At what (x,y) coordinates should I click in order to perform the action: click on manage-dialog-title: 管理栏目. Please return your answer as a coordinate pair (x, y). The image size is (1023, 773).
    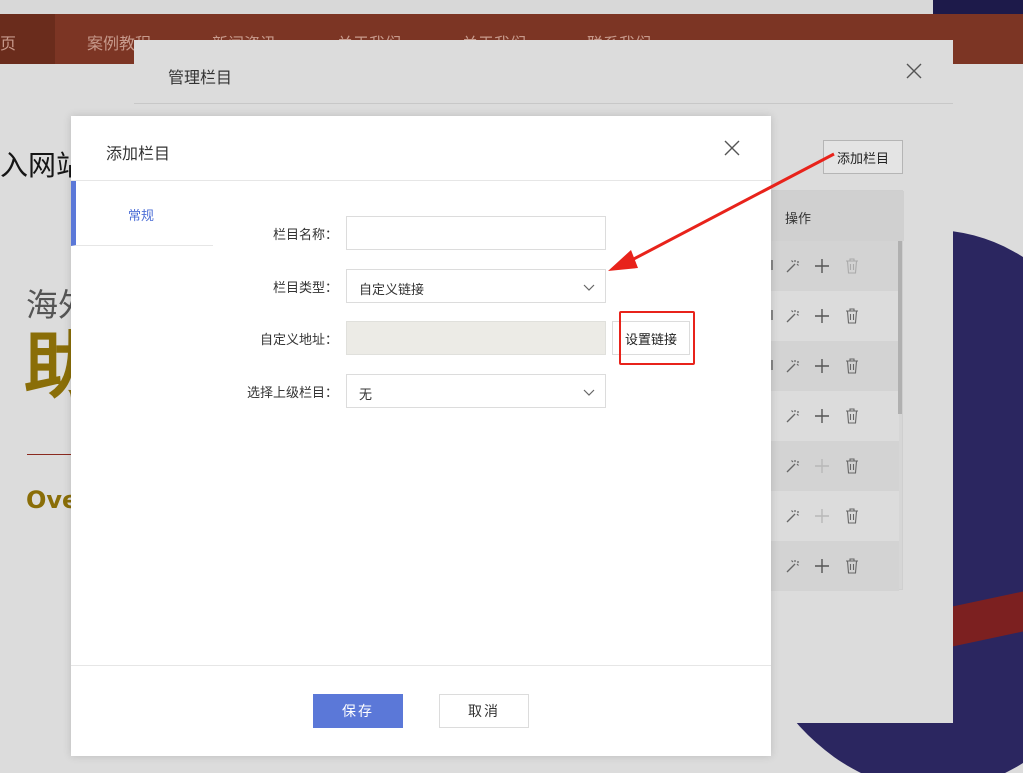
    Looking at the image, I should click on (200, 77).